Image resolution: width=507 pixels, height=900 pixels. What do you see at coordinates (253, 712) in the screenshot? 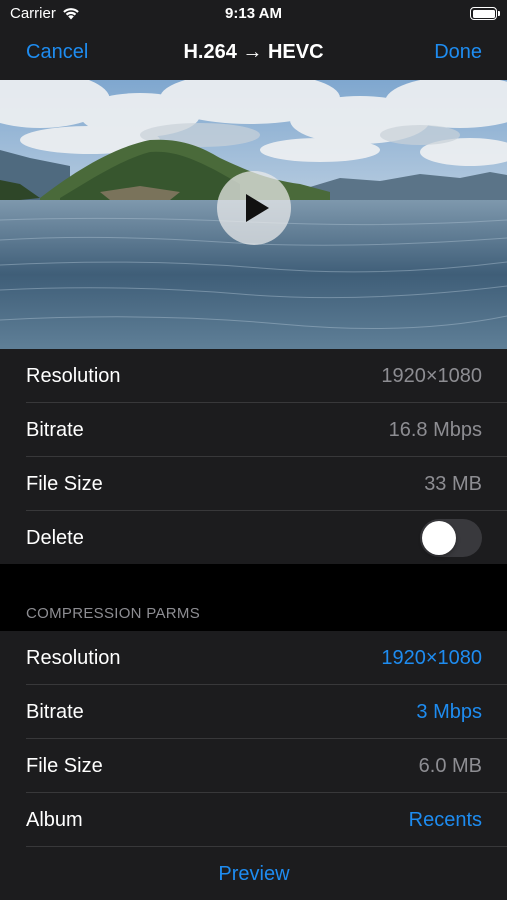
I see `compression-bitrate-row: Bitrate 3 Mbps` at bounding box center [253, 712].